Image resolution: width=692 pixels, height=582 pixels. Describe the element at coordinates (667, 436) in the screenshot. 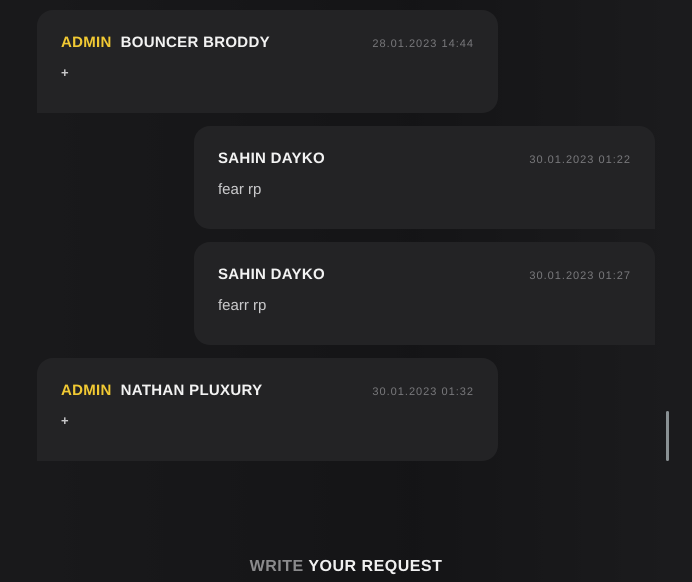

I see `scrollbar-thumb` at that location.